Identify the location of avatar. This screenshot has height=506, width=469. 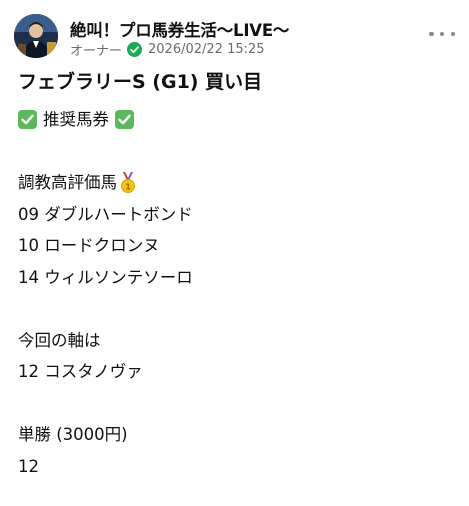
(36, 36).